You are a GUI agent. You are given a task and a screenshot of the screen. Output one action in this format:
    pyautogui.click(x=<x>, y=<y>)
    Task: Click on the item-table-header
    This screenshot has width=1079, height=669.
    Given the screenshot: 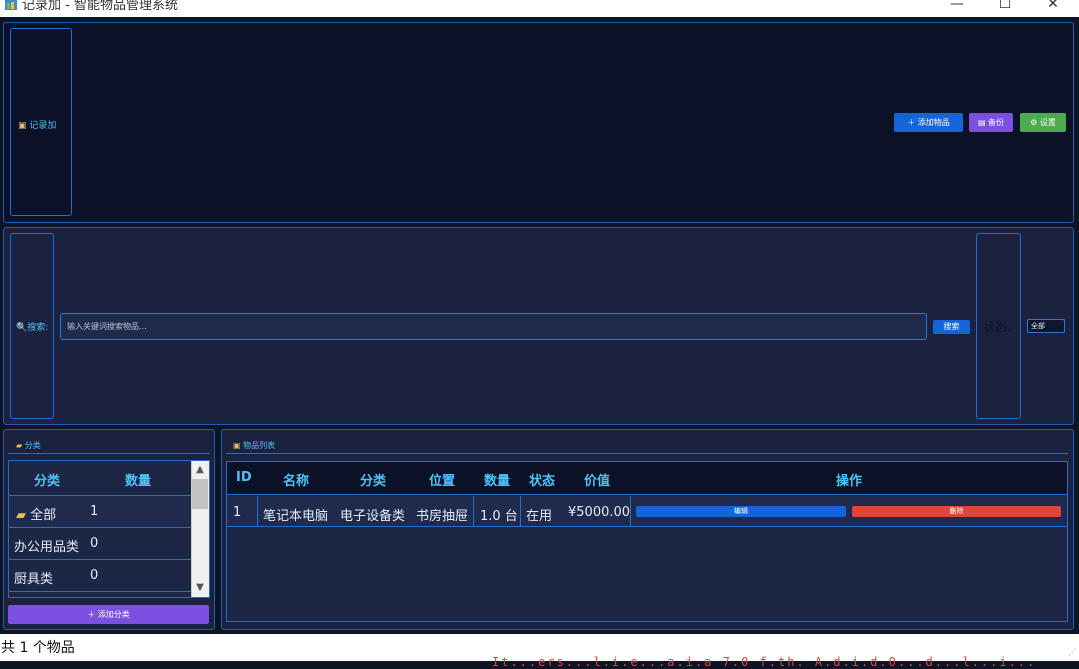 What is the action you would take?
    pyautogui.click(x=647, y=478)
    